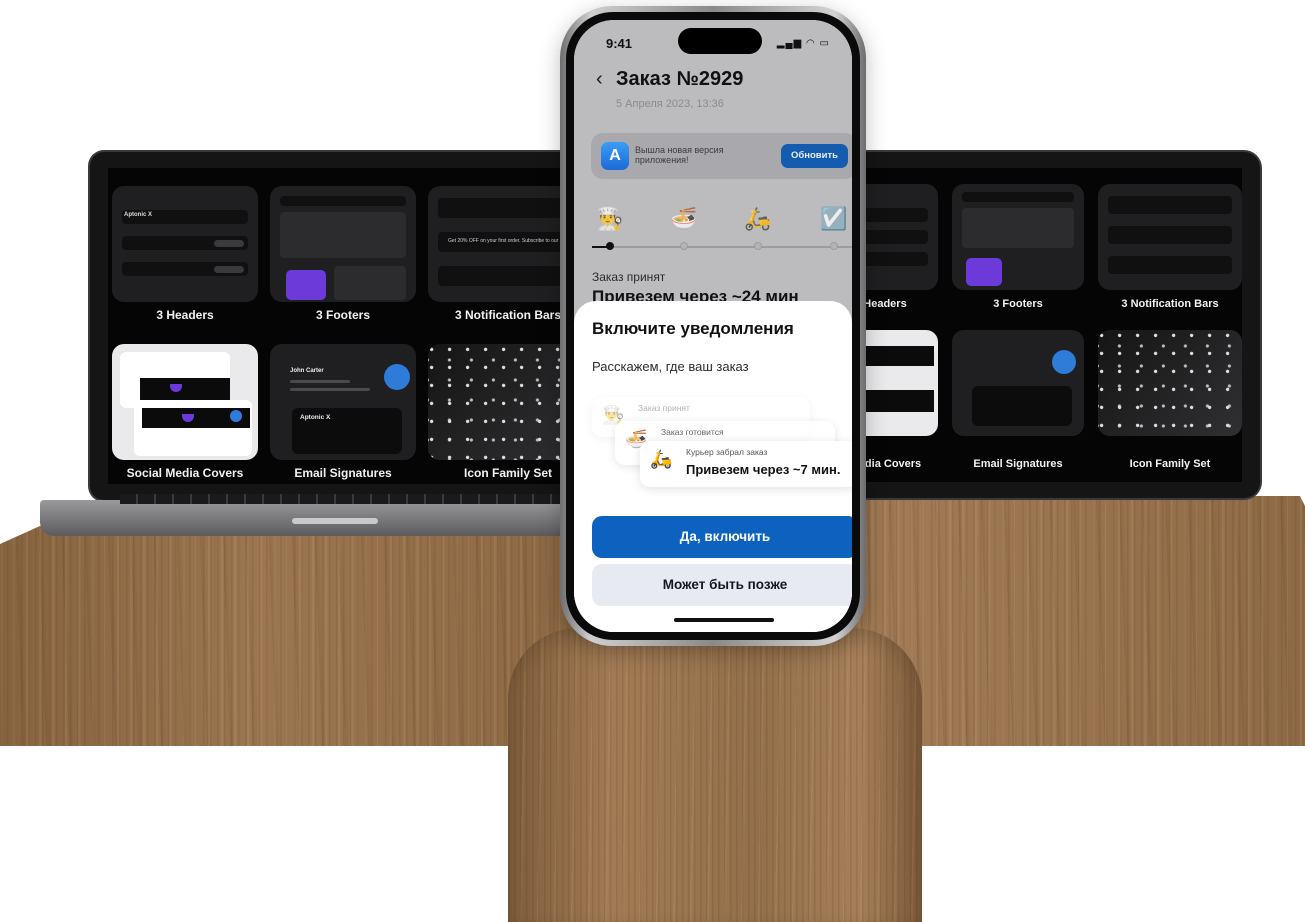 The image size is (1305, 922). Describe the element at coordinates (814, 156) in the screenshot. I see `update-button: Обновить` at that location.